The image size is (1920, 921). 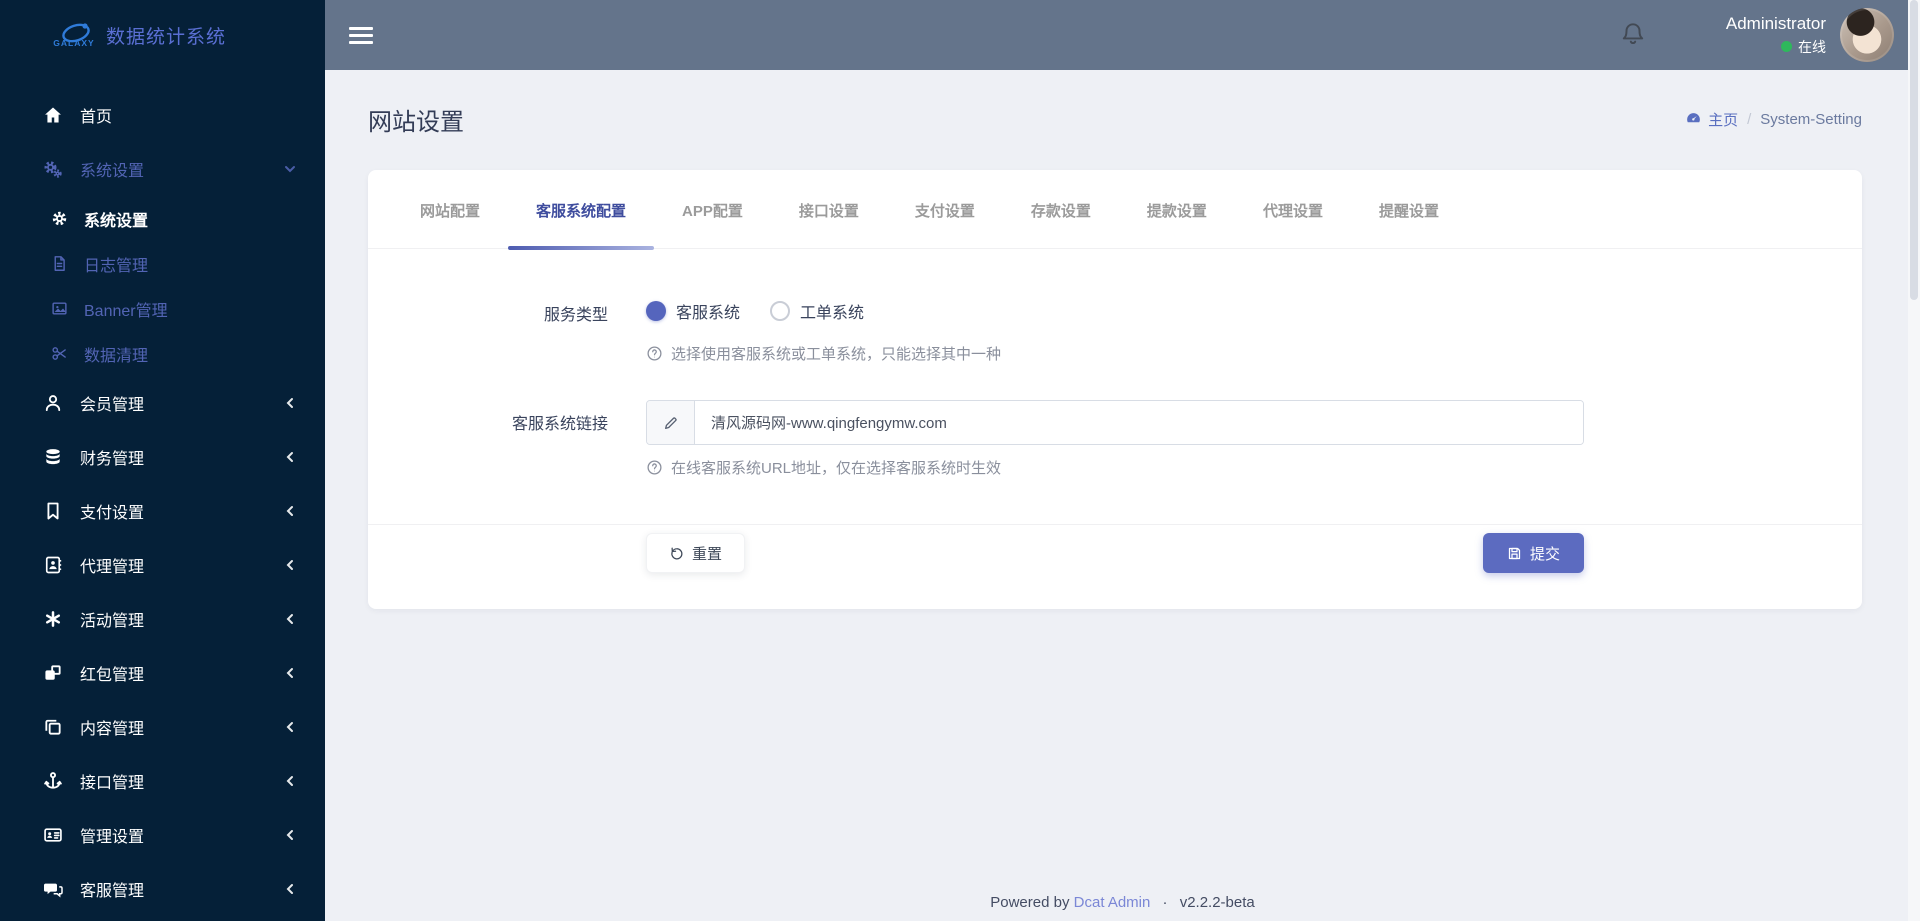 I want to click on sidebar-item-label: 系统设置, so click(x=112, y=171).